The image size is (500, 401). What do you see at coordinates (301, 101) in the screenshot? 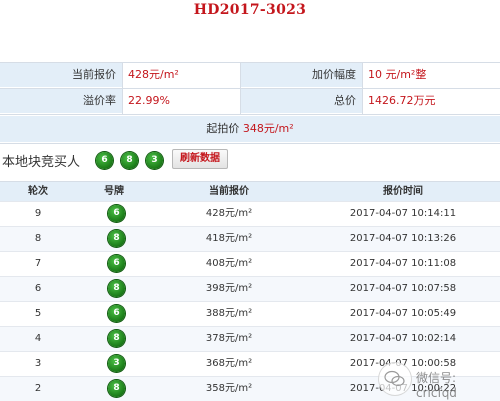
I see `total-price-label: 总价` at bounding box center [301, 101].